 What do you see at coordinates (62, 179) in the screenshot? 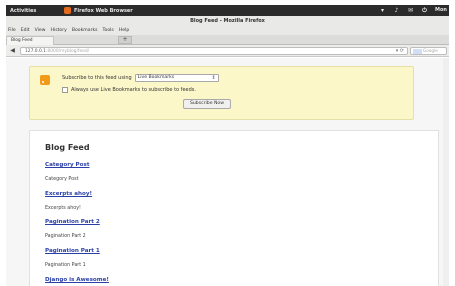
I see `entry-summary: Category Post` at bounding box center [62, 179].